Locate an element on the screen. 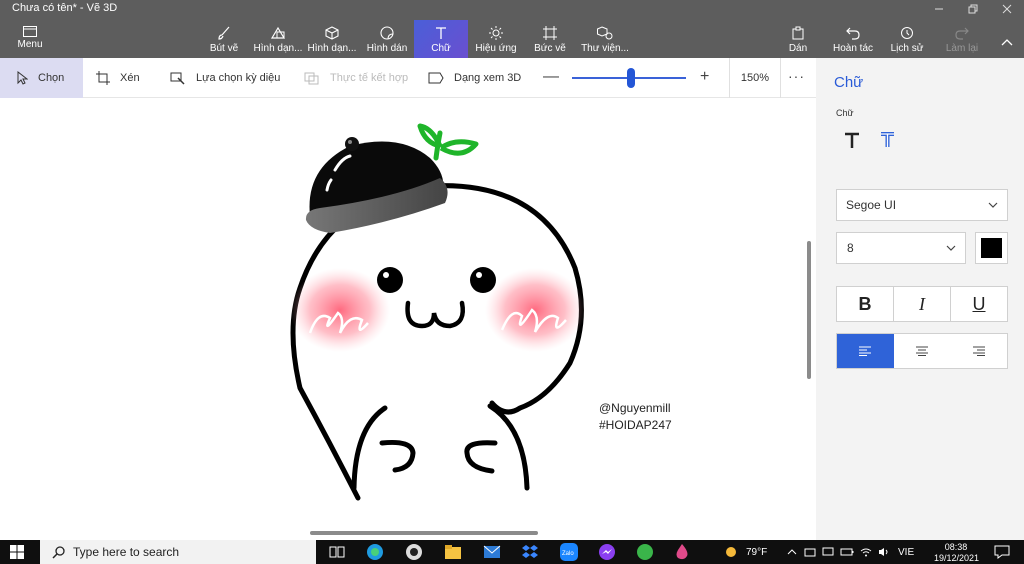 This screenshot has width=1024, height=564. magic-select-tool: Lựa chọn kỳ diệu is located at coordinates (225, 78).